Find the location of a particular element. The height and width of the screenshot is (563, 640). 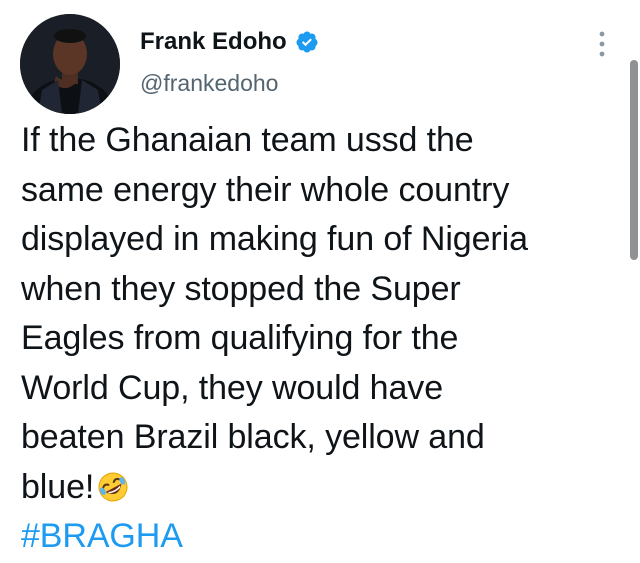

scrollbar is located at coordinates (634, 160).